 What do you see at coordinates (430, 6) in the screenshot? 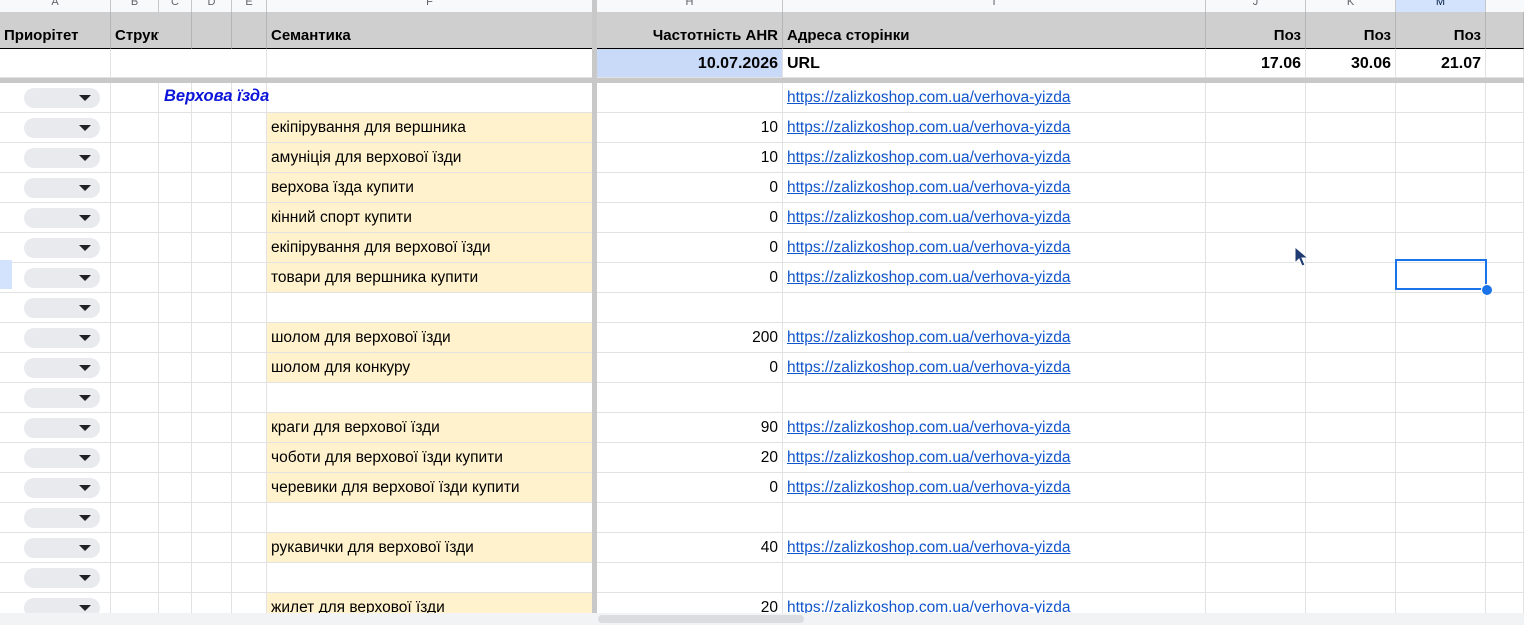
I see `column-letter-f: F` at bounding box center [430, 6].